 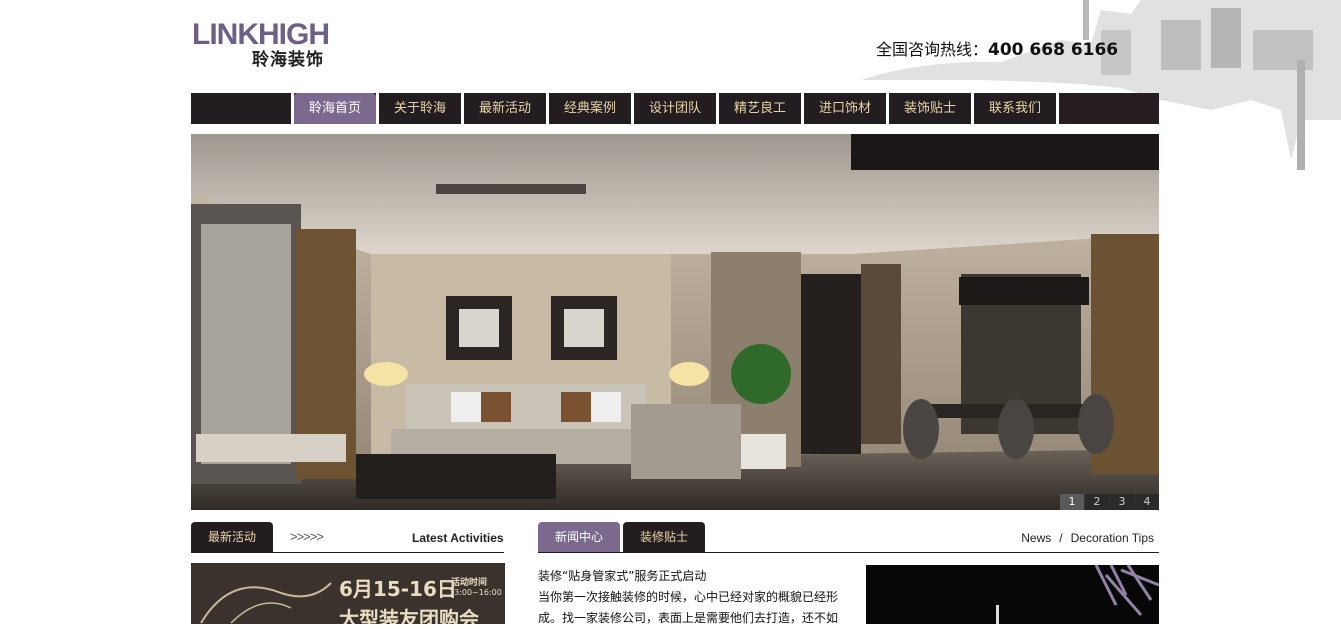 I want to click on nav-item-about: 关于聆海, so click(x=420, y=108).